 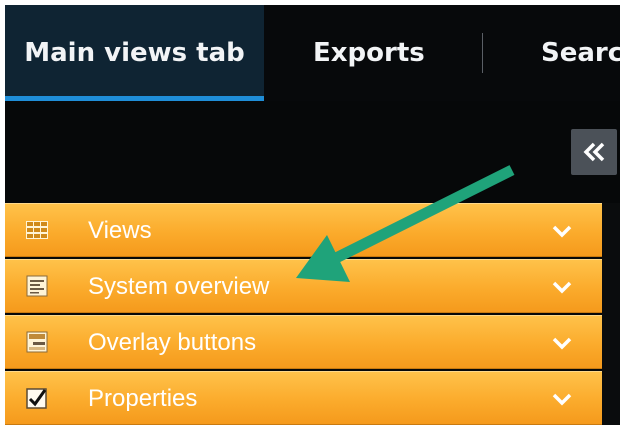 What do you see at coordinates (36, 398) in the screenshot?
I see `checkbox-icon` at bounding box center [36, 398].